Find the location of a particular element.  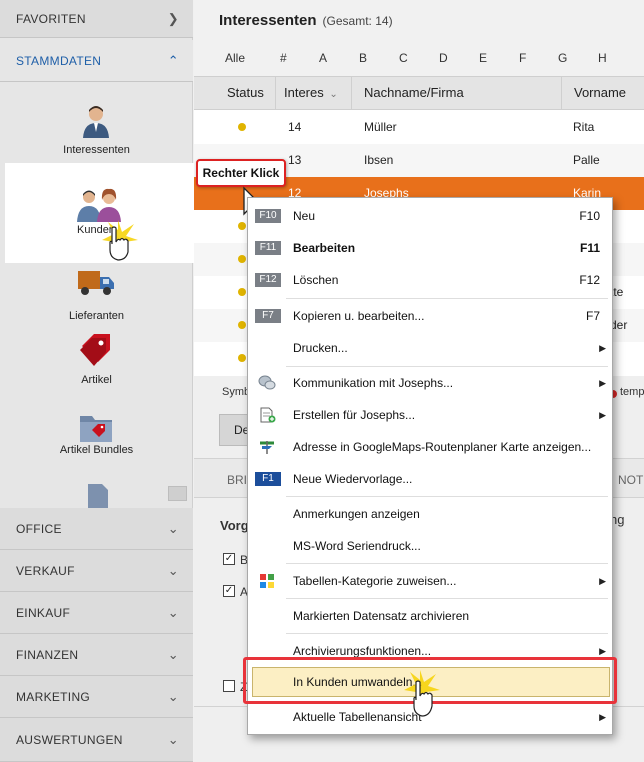

menu-item-label: Markierten Datensatz archivieren is located at coordinates (381, 616).